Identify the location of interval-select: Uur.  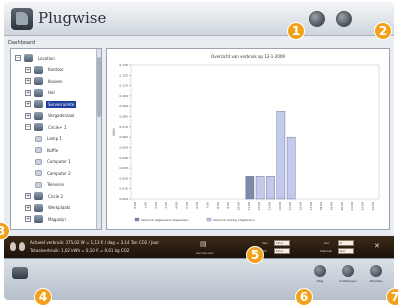
(346, 251).